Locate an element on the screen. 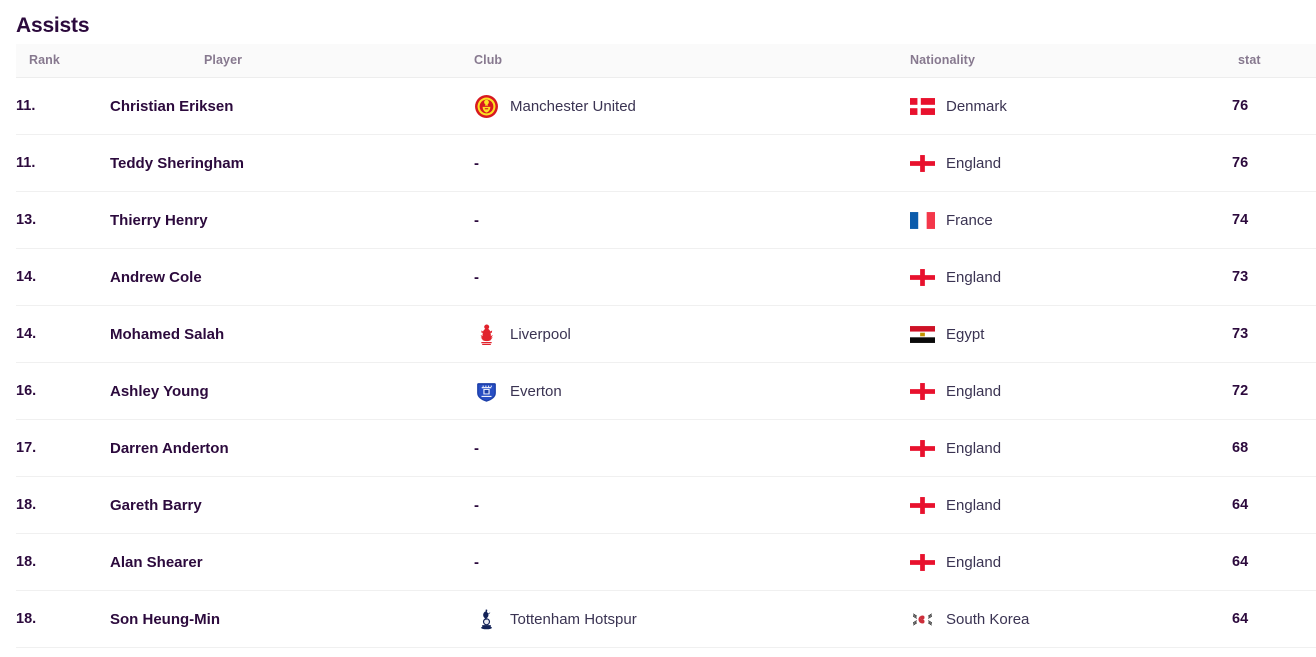 This screenshot has height=657, width=1316. column-header-rank: Rank is located at coordinates (63, 61).